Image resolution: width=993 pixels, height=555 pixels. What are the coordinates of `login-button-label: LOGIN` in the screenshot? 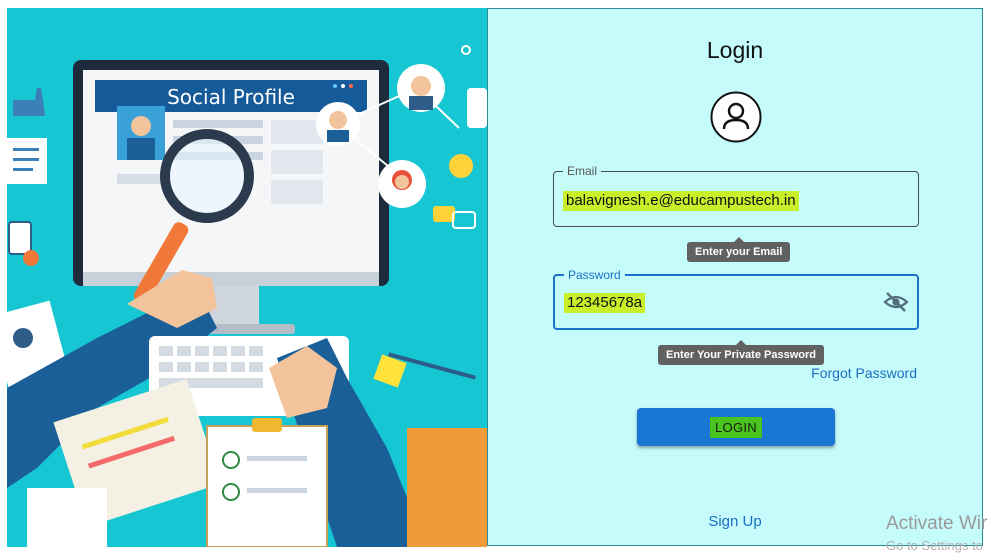 It's located at (736, 427).